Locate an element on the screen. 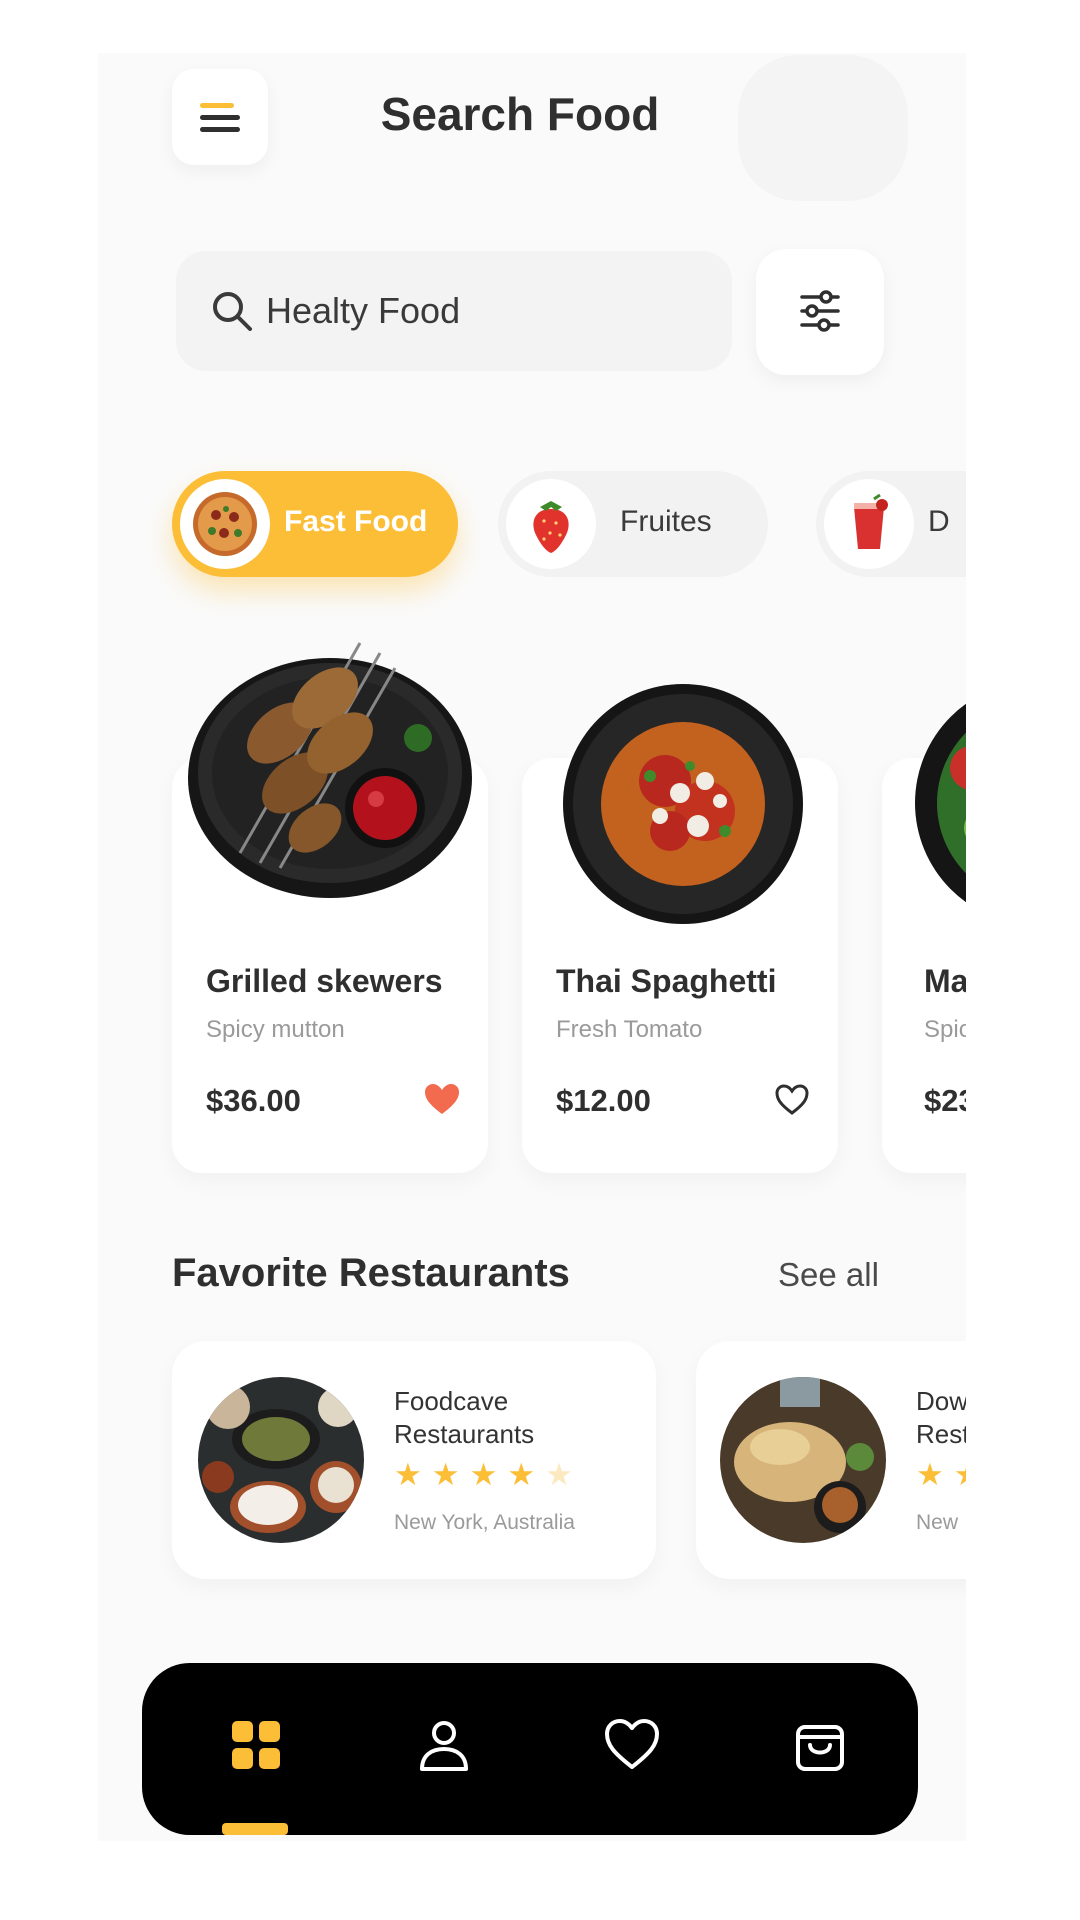 The width and height of the screenshot is (1080, 1920). heart-outline-icon is located at coordinates (792, 1100).